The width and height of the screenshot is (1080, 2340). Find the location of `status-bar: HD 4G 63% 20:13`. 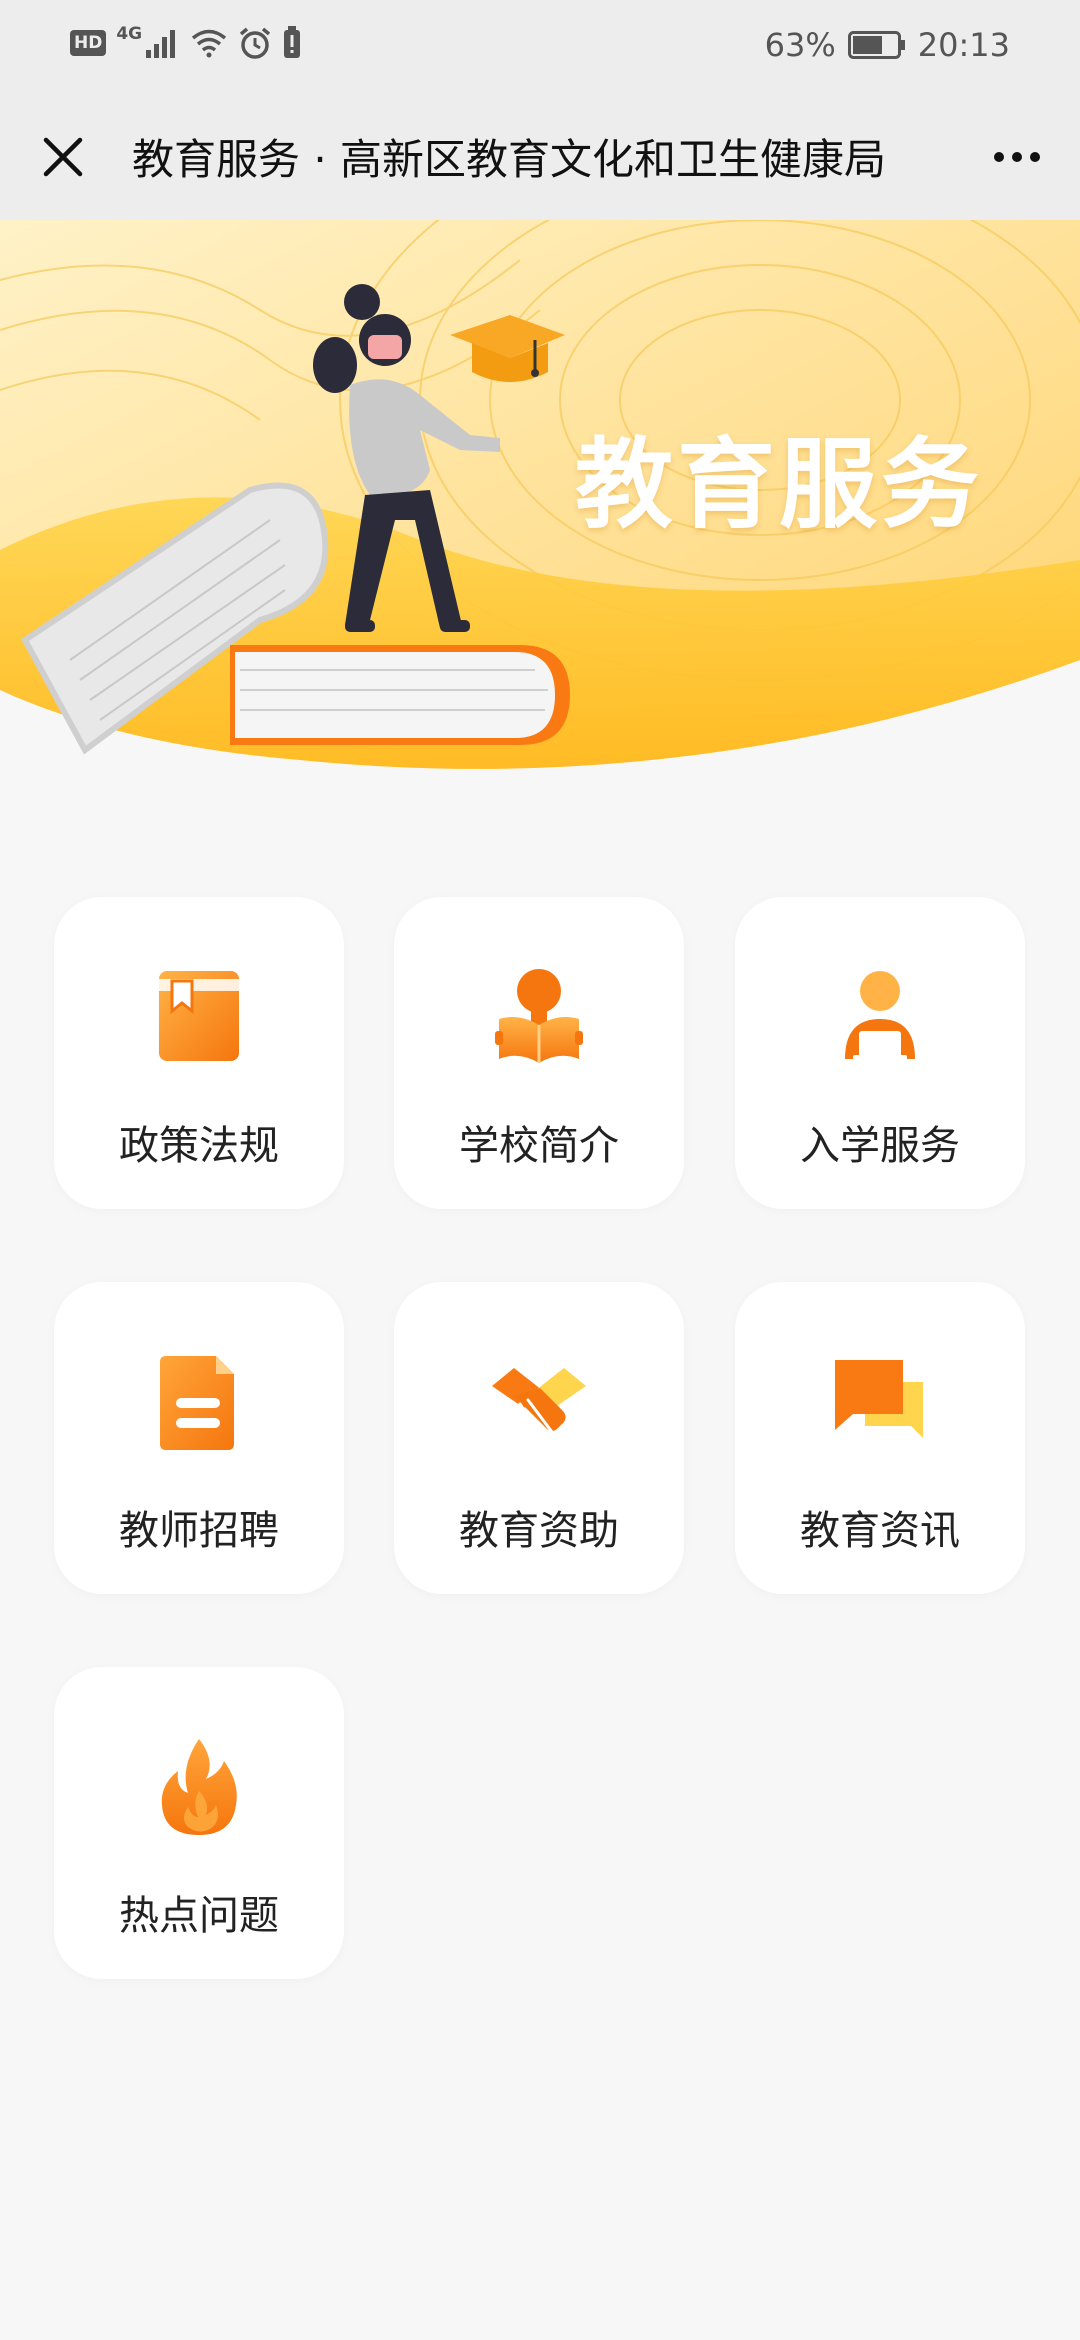

status-bar: HD 4G 63% 20:13 is located at coordinates (540, 46).